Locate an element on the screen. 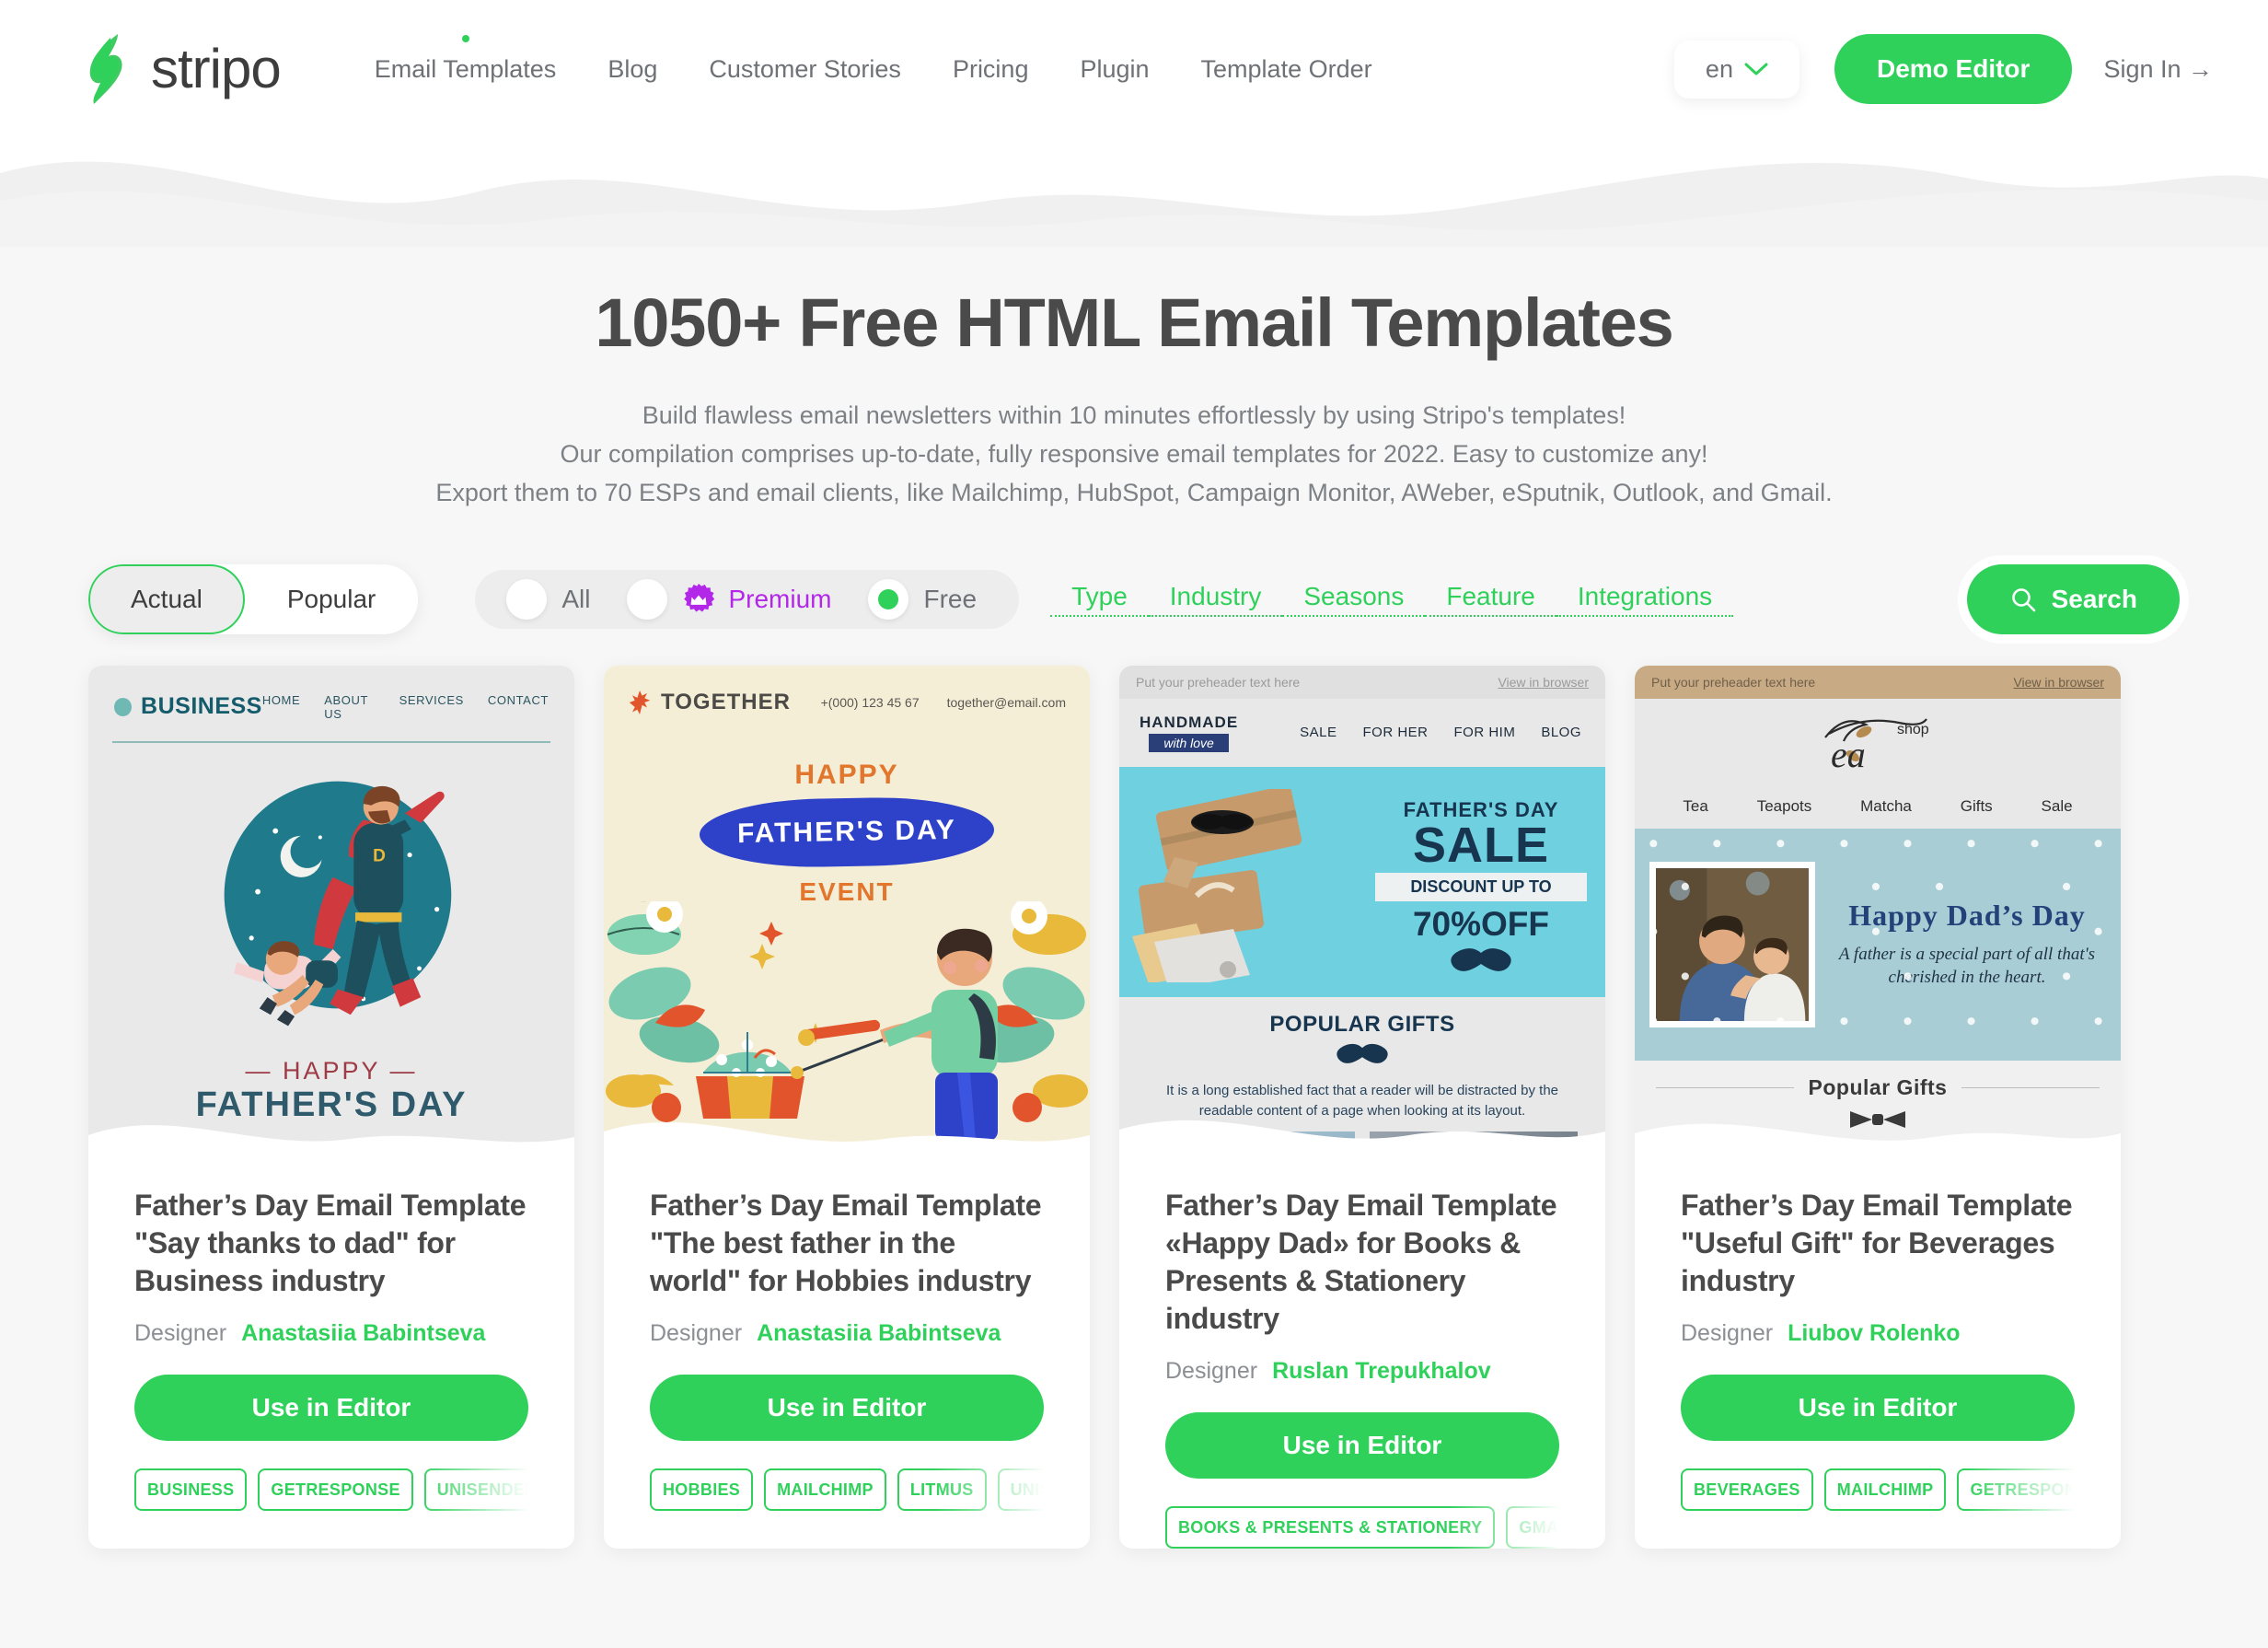 Image resolution: width=2268 pixels, height=1648 pixels. designer-label: Designer is located at coordinates (1727, 1333).